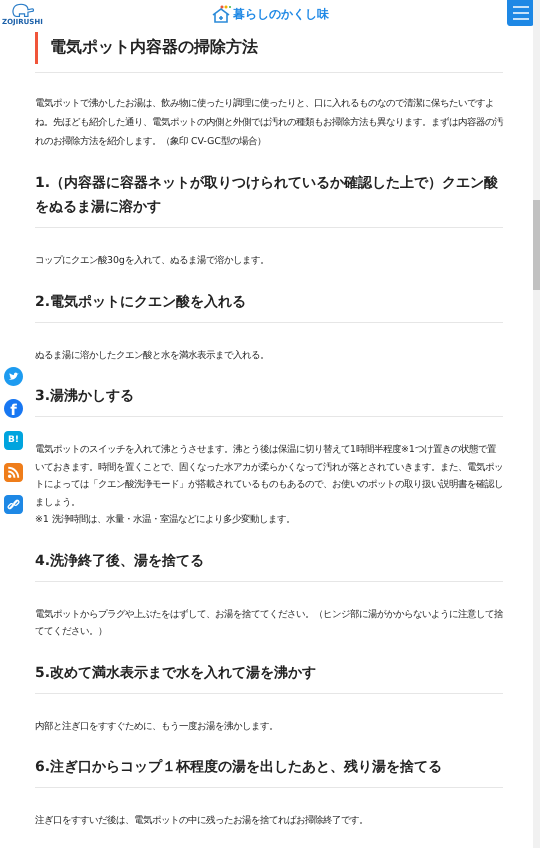 This screenshot has width=540, height=848. I want to click on house-icon, so click(221, 14).